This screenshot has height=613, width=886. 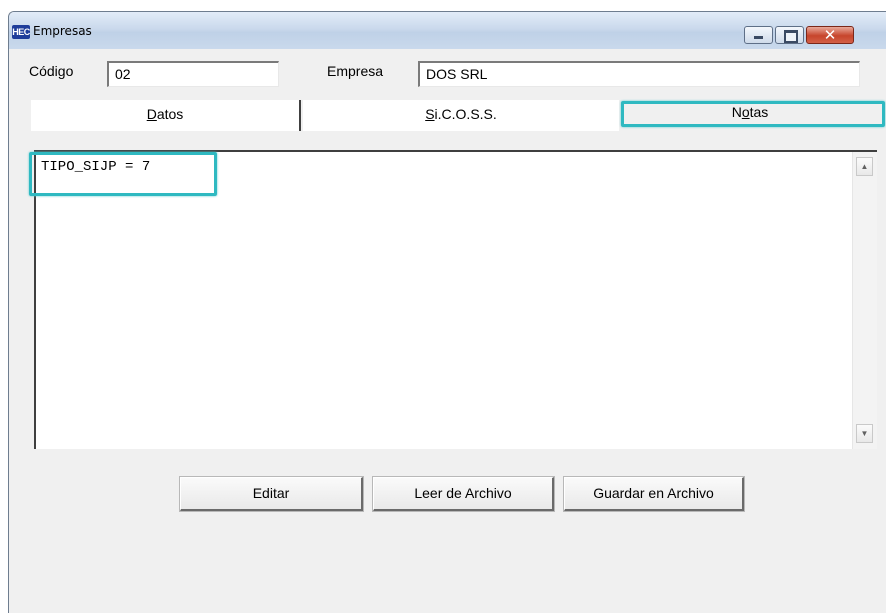 What do you see at coordinates (639, 74) in the screenshot?
I see `empresa-field: DOS SRL` at bounding box center [639, 74].